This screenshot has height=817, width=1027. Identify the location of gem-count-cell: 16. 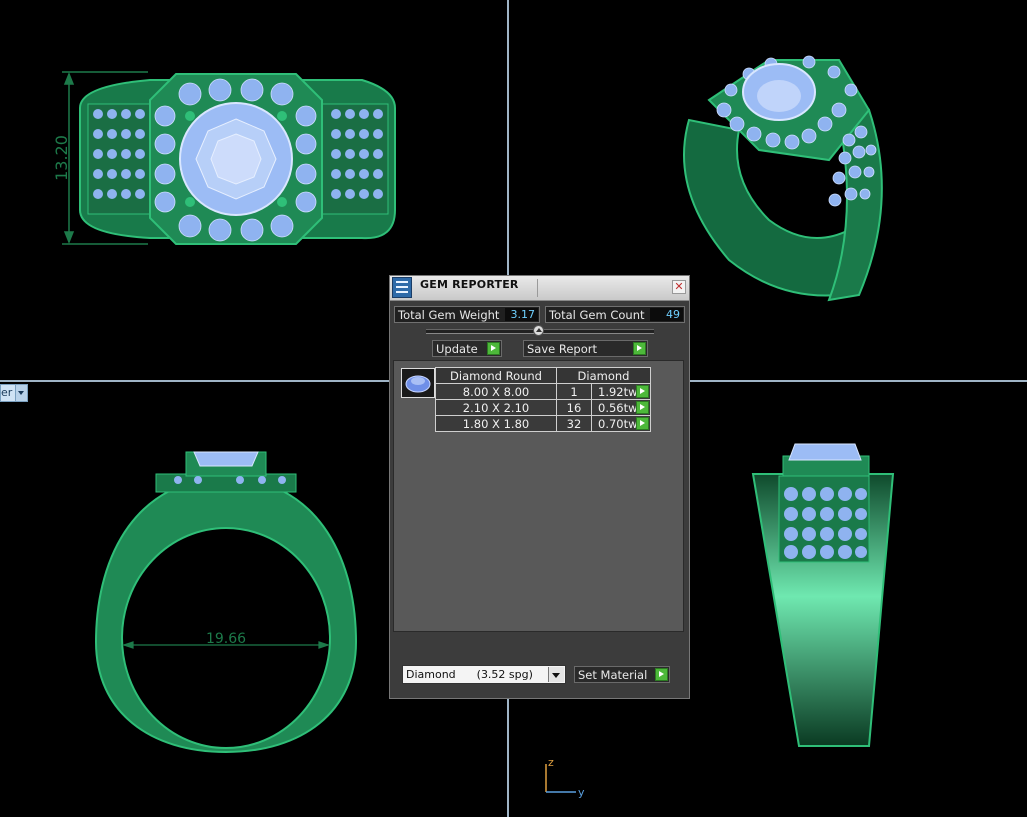
(574, 407).